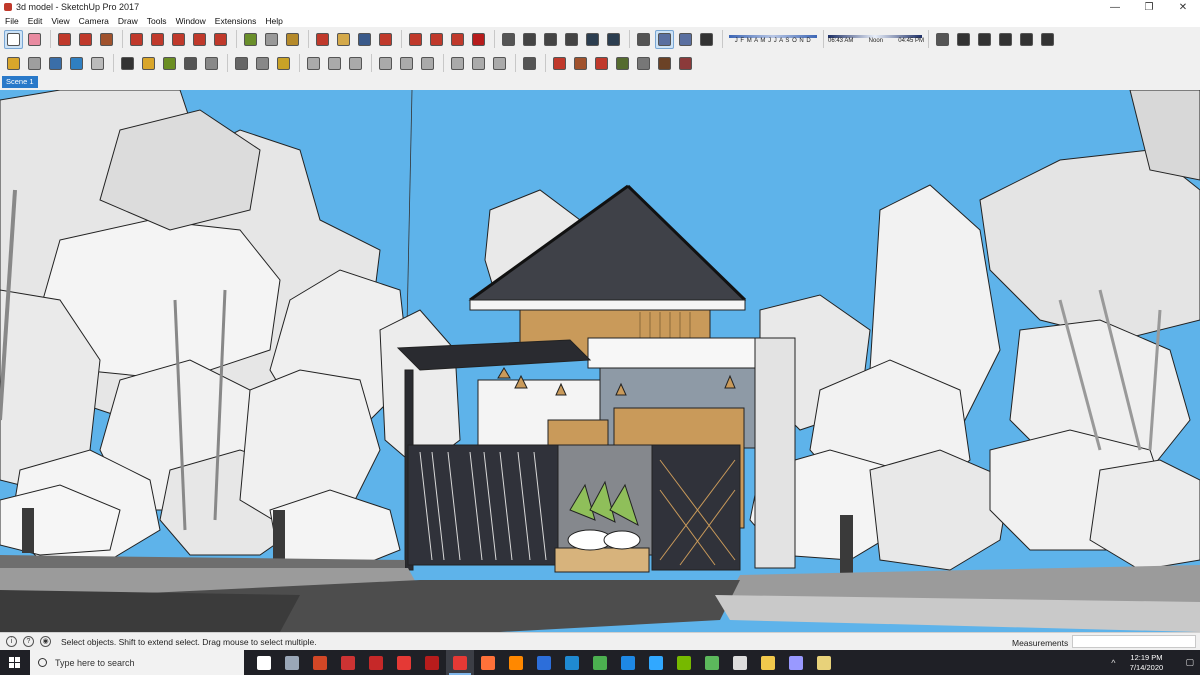 The width and height of the screenshot is (1200, 675). Describe the element at coordinates (13, 63) in the screenshot. I see `solid-tools-button` at that location.